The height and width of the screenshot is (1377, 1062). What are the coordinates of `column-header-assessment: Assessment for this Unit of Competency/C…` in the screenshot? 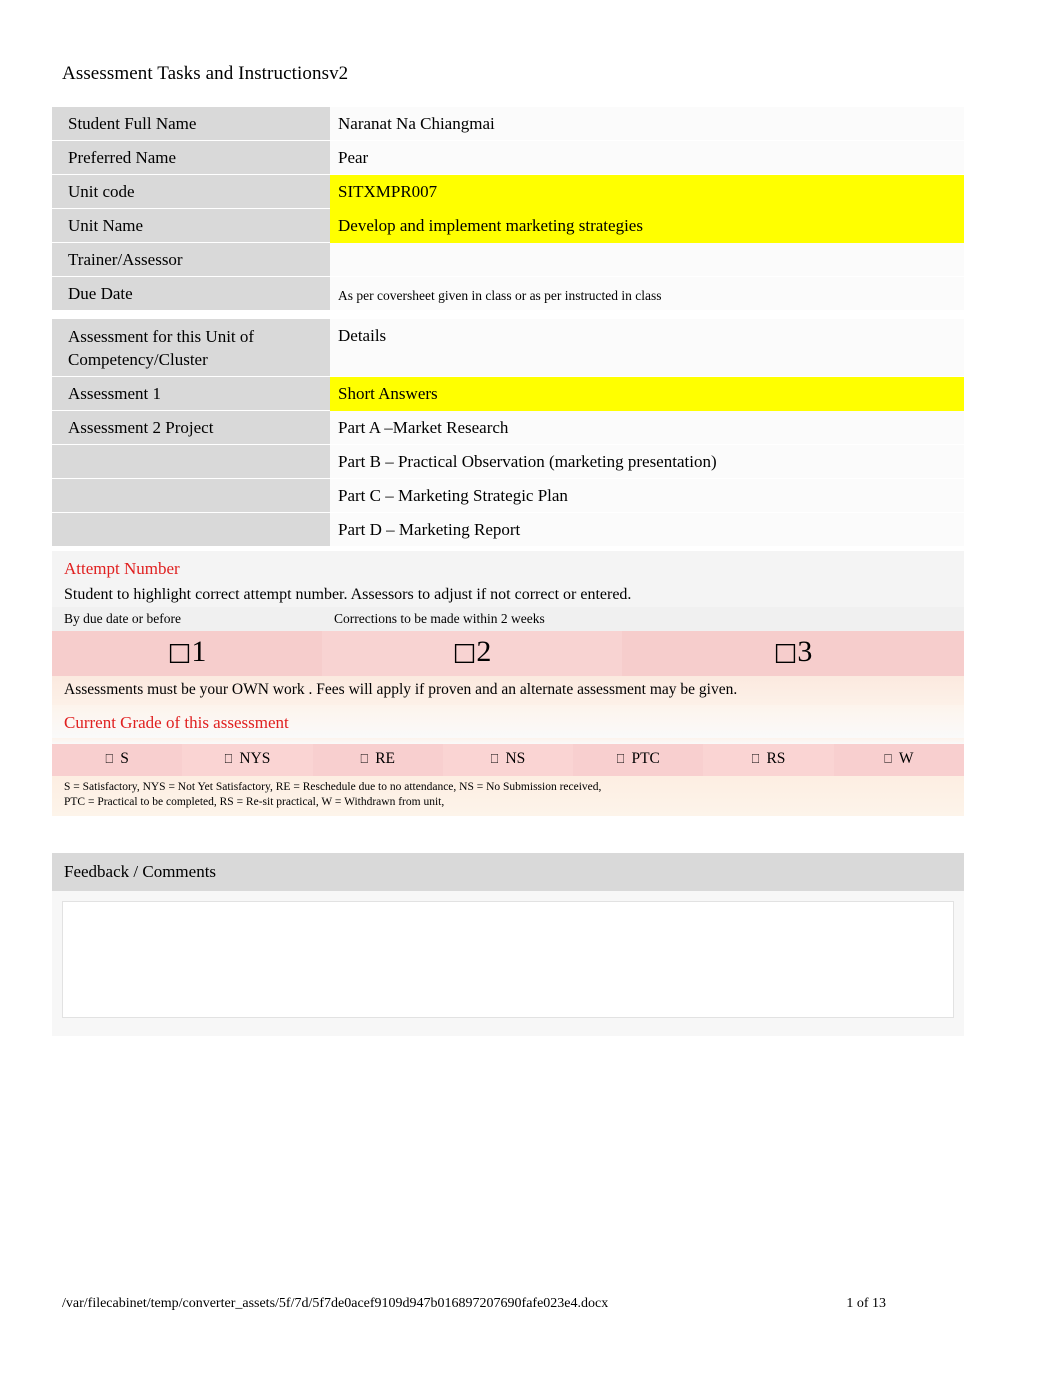 It's located at (191, 348).